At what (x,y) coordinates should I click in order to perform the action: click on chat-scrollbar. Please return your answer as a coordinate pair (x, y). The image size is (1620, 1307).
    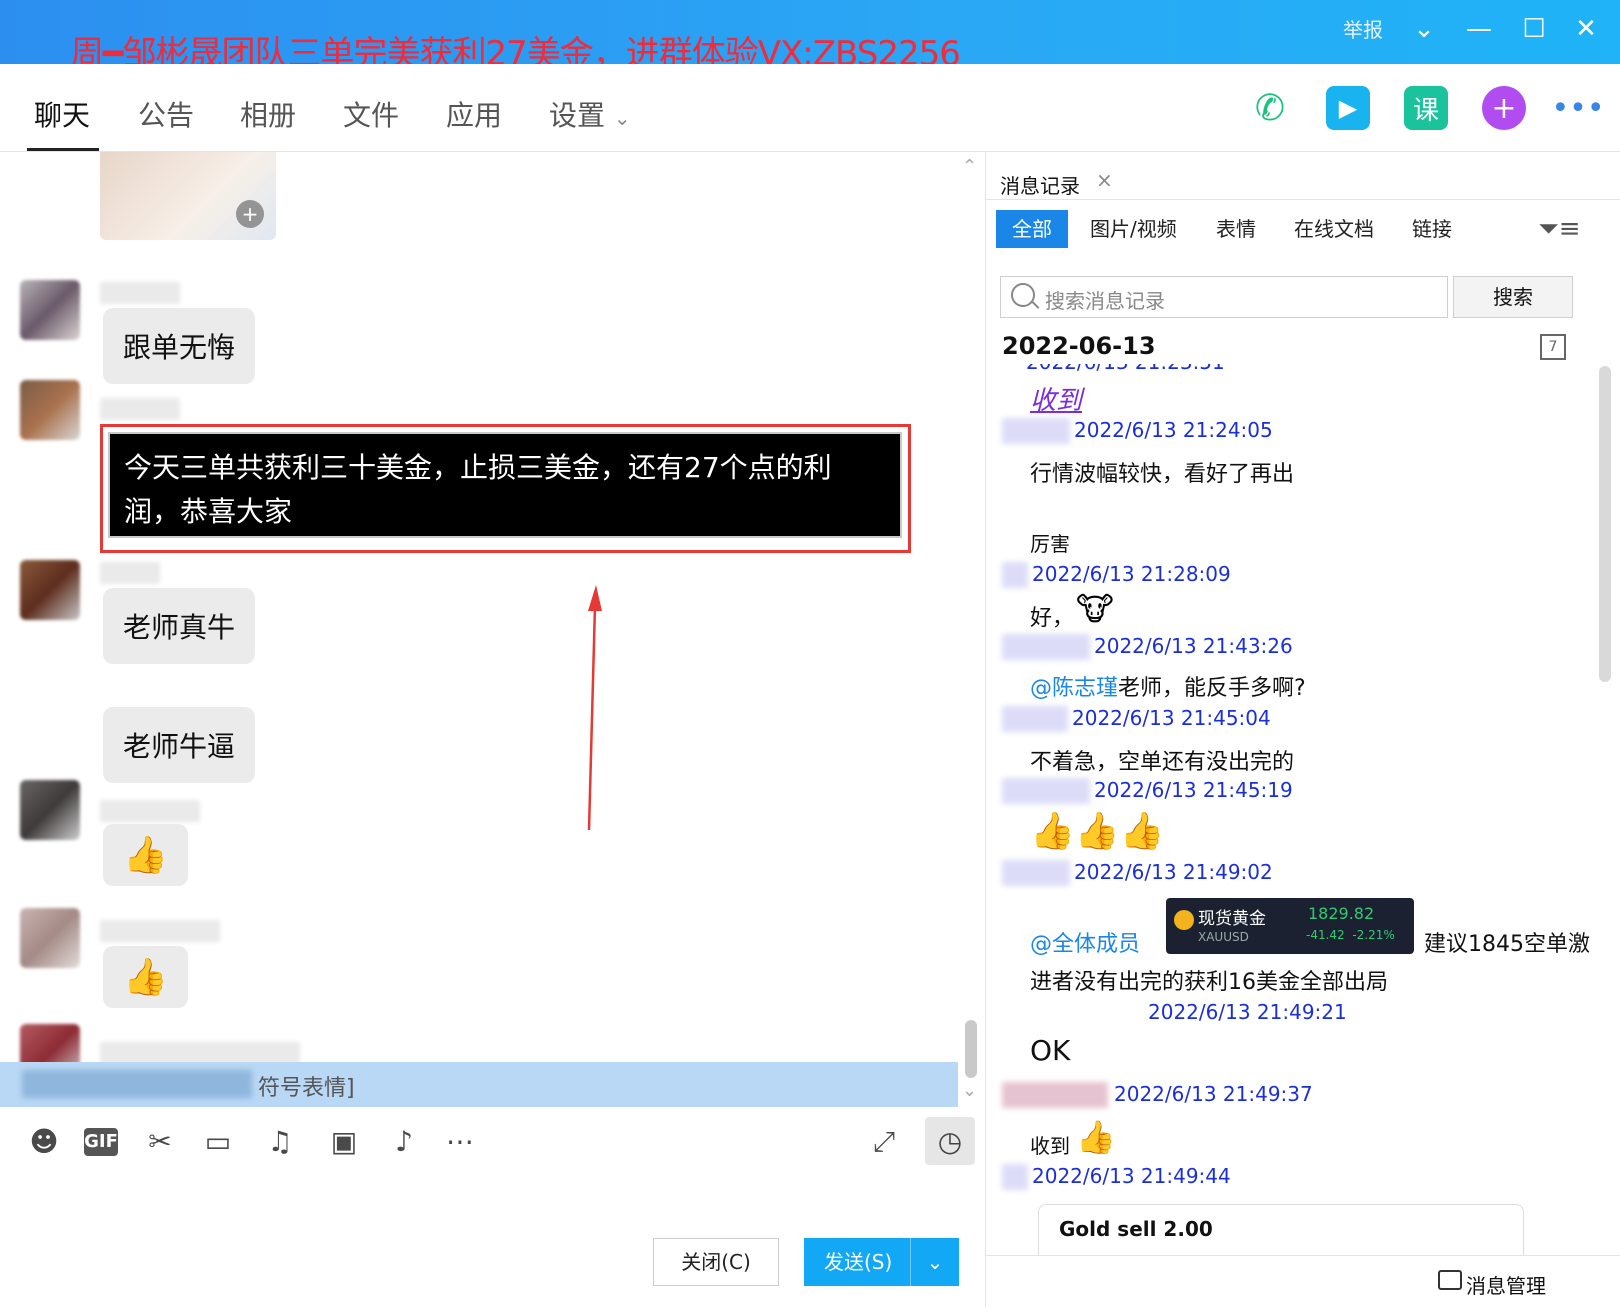
    Looking at the image, I should click on (971, 1049).